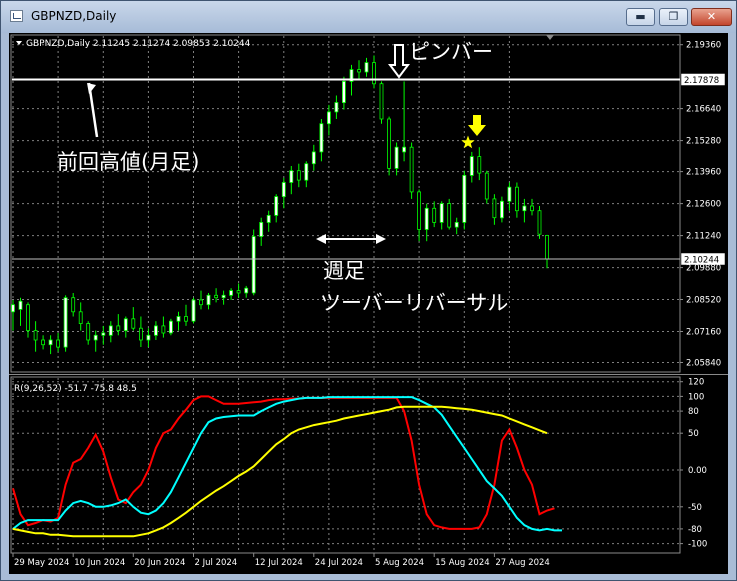 This screenshot has height=581, width=737. Describe the element at coordinates (381, 239) in the screenshot. I see `weekly-span-right-arrowhead` at that location.